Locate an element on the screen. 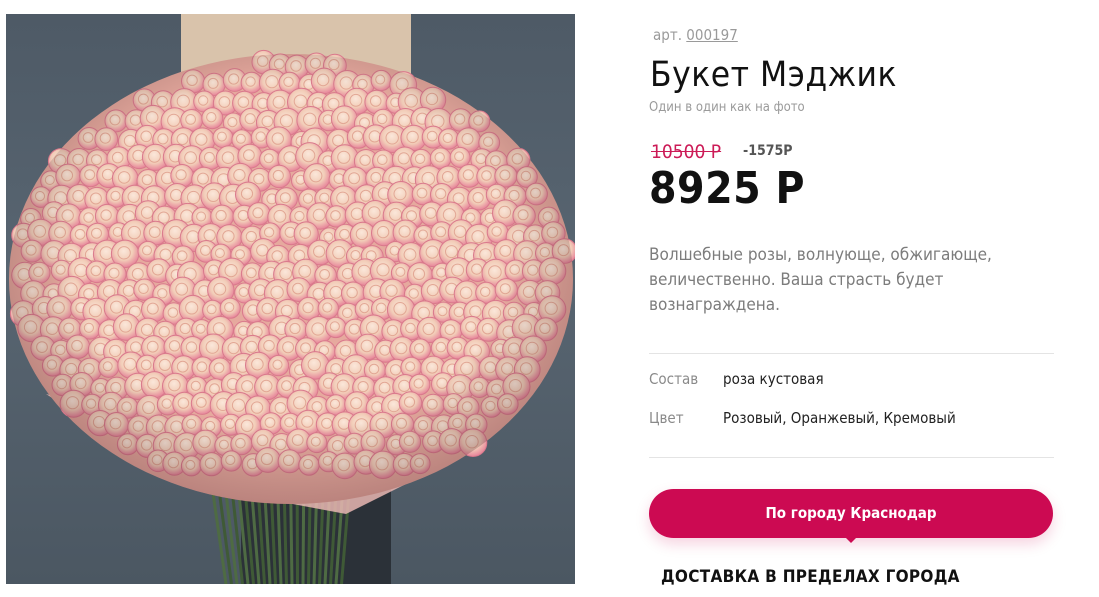 Image resolution: width=1099 pixels, height=597 pixels. current-price: 8925 Р is located at coordinates (727, 188).